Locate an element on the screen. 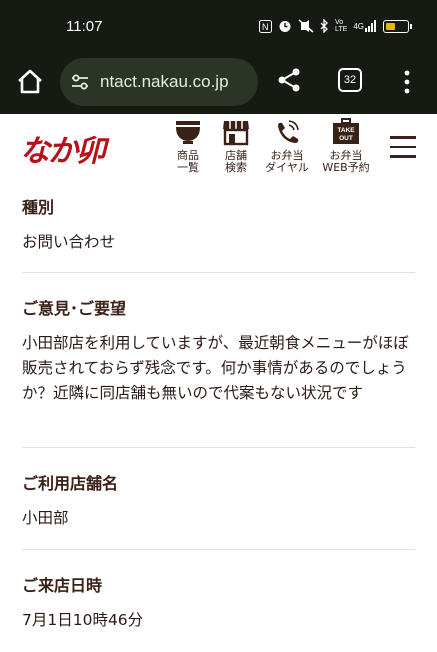 The height and width of the screenshot is (652, 437). signal-icon: 4G is located at coordinates (365, 26).